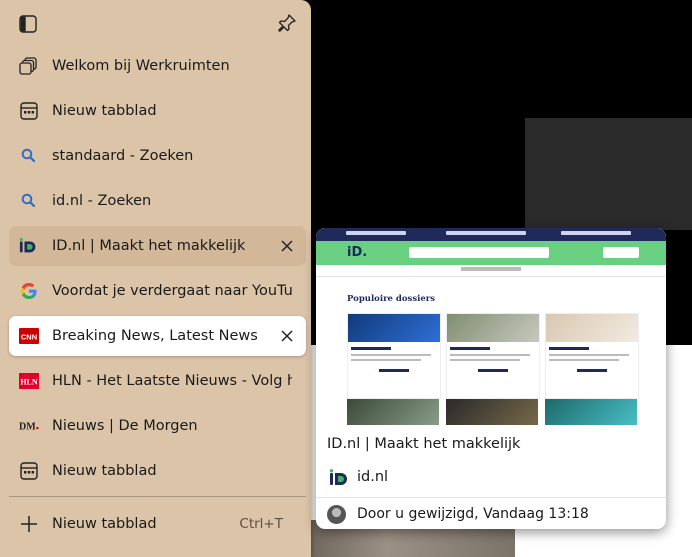 This screenshot has width=692, height=557. I want to click on hover-card-domain: id.nl, so click(373, 477).